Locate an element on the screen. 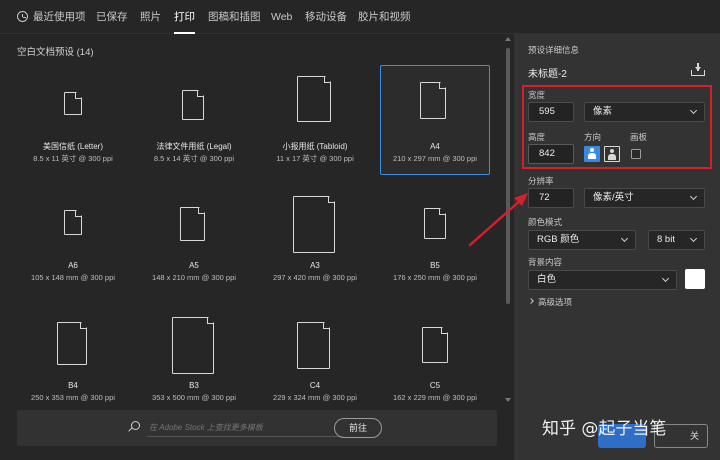 The image size is (720, 460). preset-card-c5: C5 162 x 229 mm @ 300 ppi is located at coordinates (435, 357).